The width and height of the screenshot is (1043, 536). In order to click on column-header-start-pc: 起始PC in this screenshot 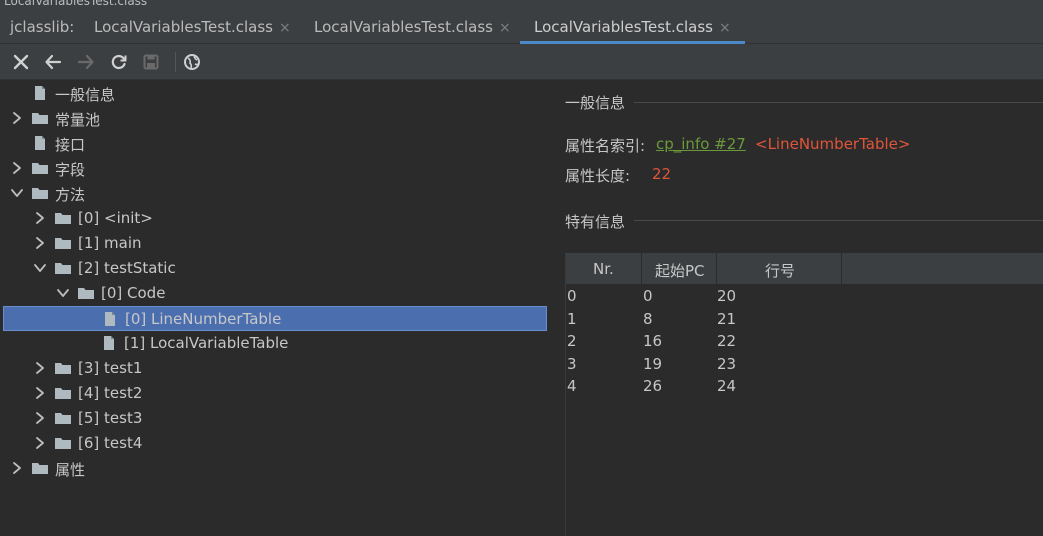, I will do `click(679, 268)`.